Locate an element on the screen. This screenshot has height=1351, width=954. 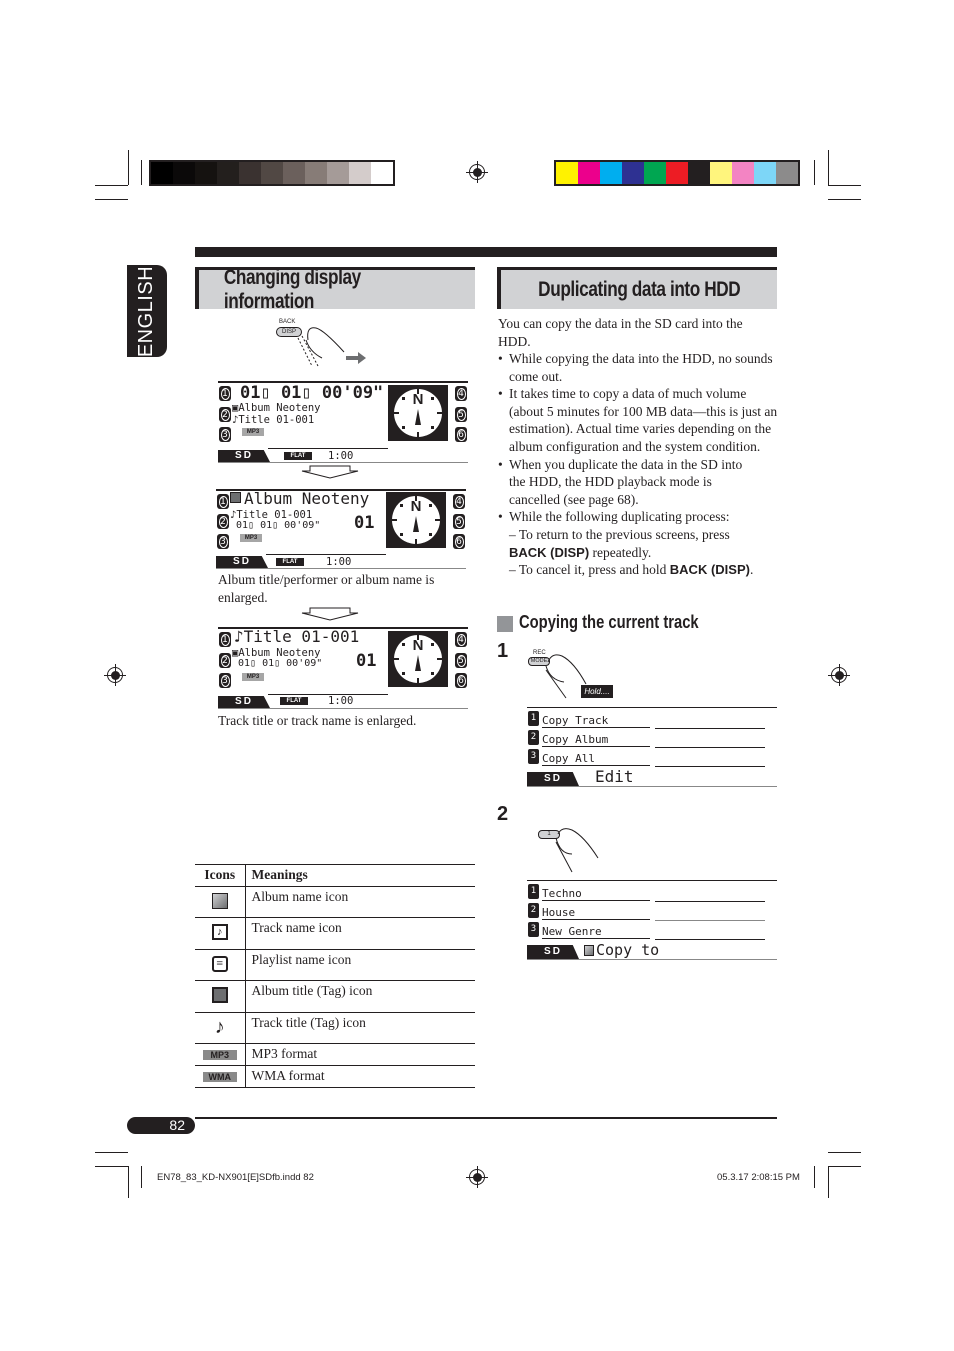
menu-item-new-genre: 3 New Genre is located at coordinates (652, 930).